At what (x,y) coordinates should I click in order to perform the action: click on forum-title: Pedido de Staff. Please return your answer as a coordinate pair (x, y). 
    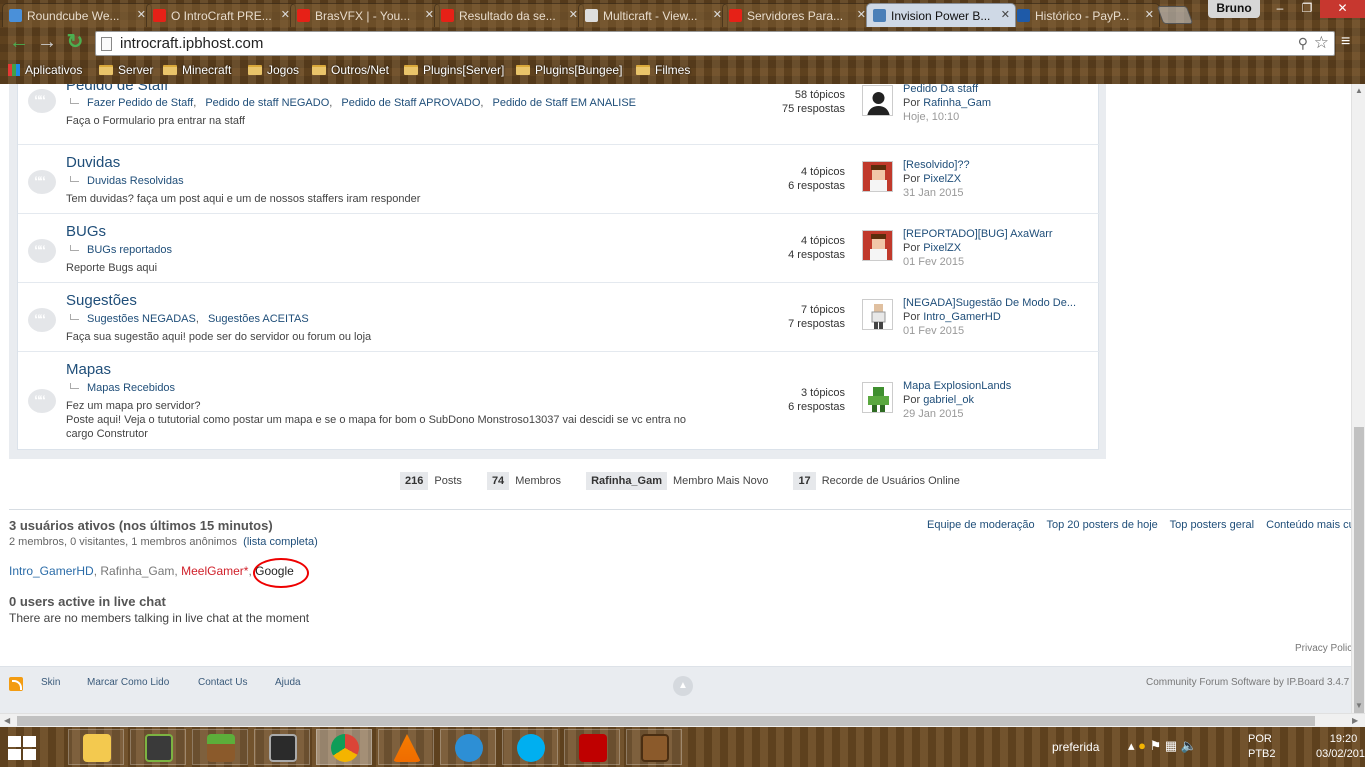
    Looking at the image, I should click on (117, 89).